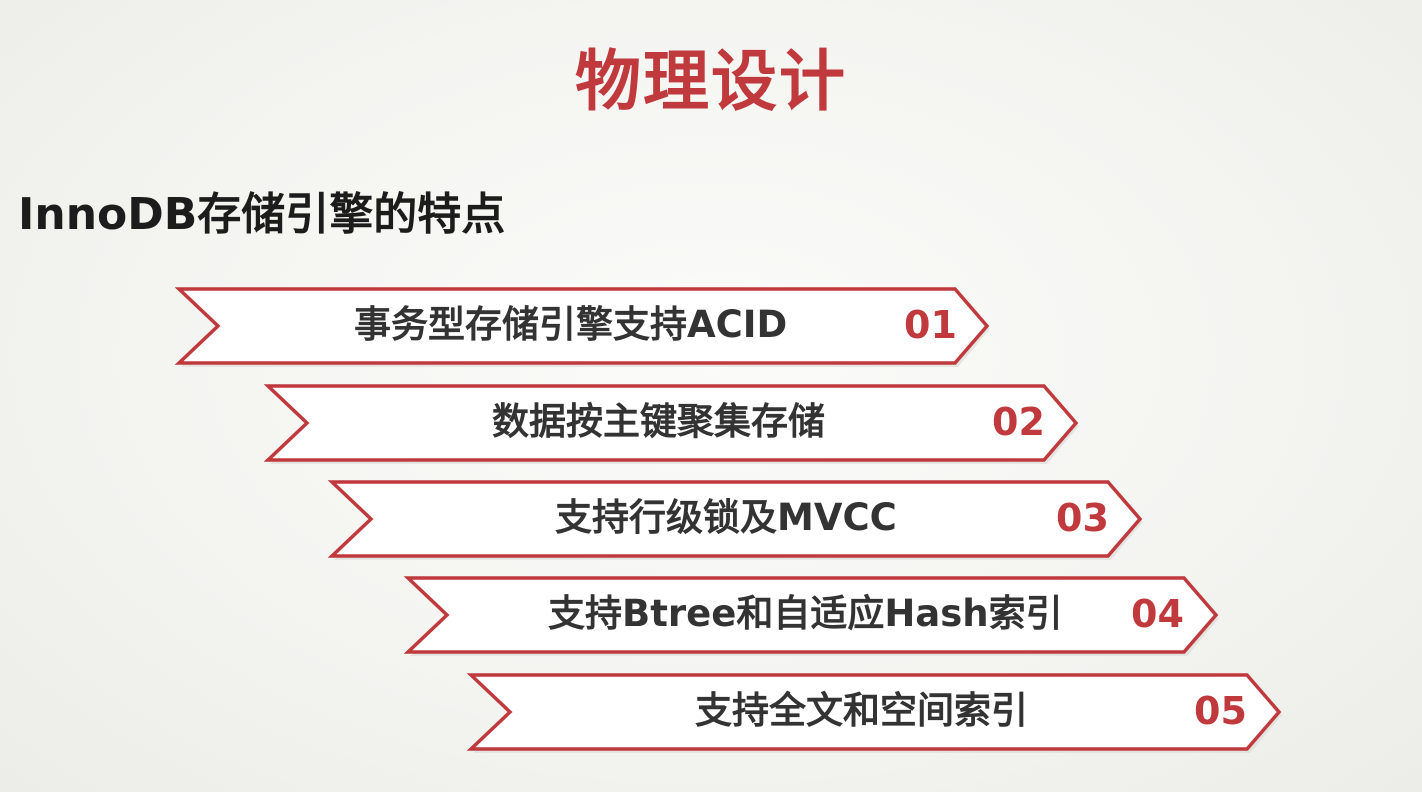 The image size is (1422, 792). Describe the element at coordinates (930, 325) in the screenshot. I see `feature-number: 01` at that location.